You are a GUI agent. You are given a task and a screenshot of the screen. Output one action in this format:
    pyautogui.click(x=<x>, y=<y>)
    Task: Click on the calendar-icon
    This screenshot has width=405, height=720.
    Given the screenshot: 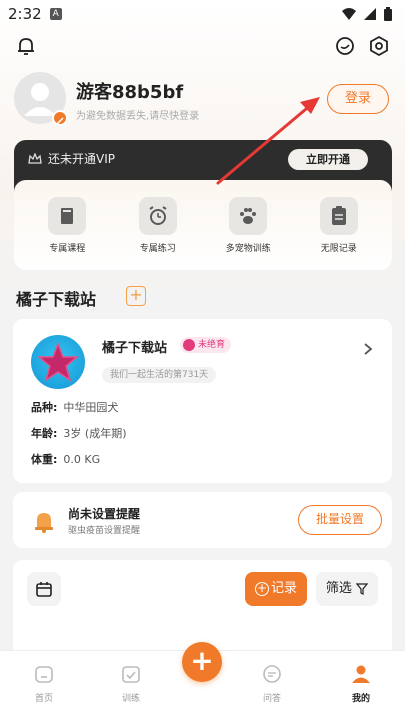 What is the action you would take?
    pyautogui.click(x=44, y=589)
    